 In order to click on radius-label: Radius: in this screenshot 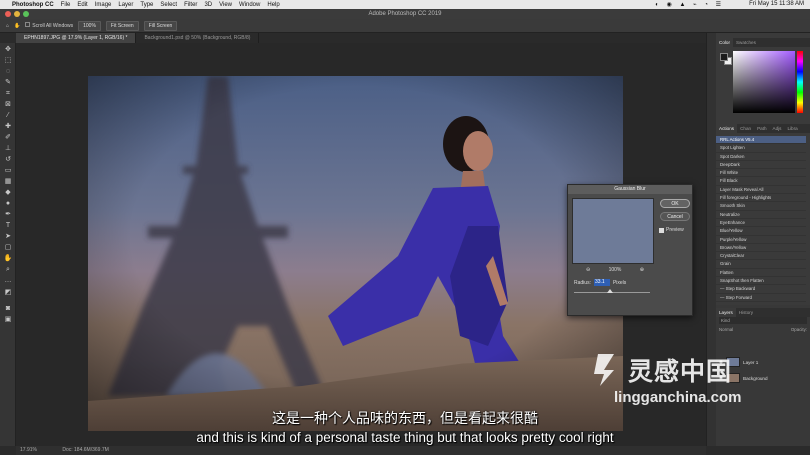, I will do `click(582, 282)`.